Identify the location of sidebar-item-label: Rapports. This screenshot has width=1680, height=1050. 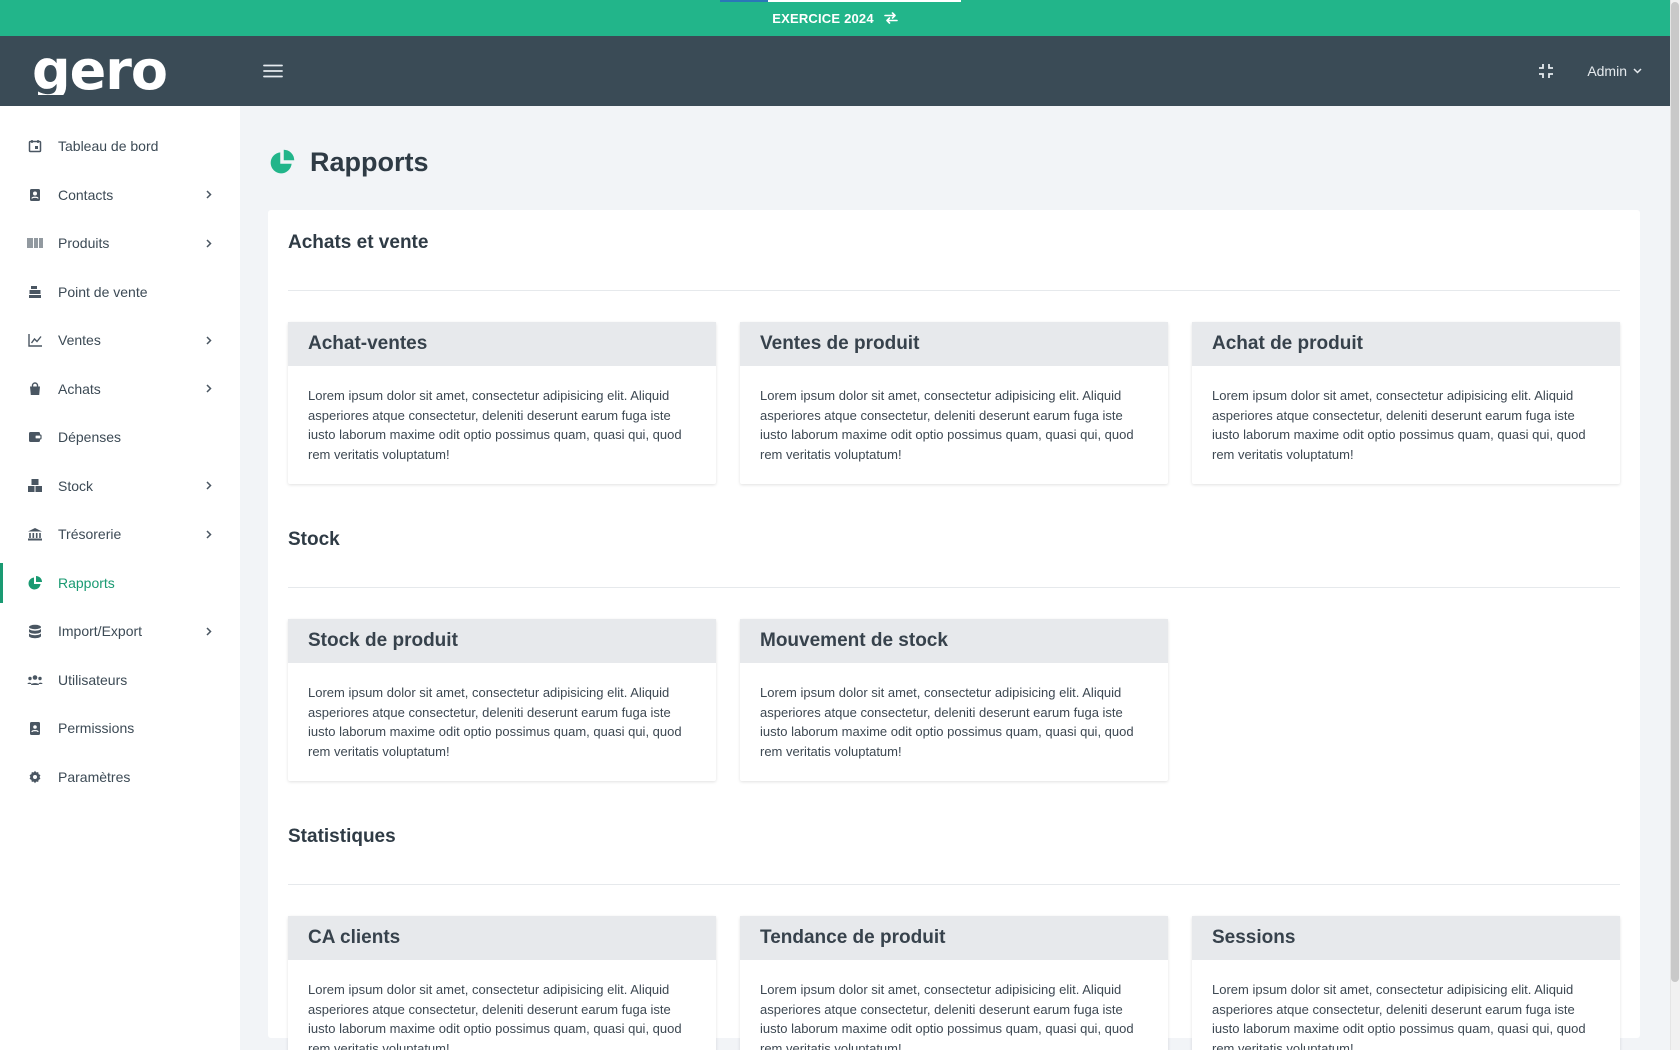
(86, 582).